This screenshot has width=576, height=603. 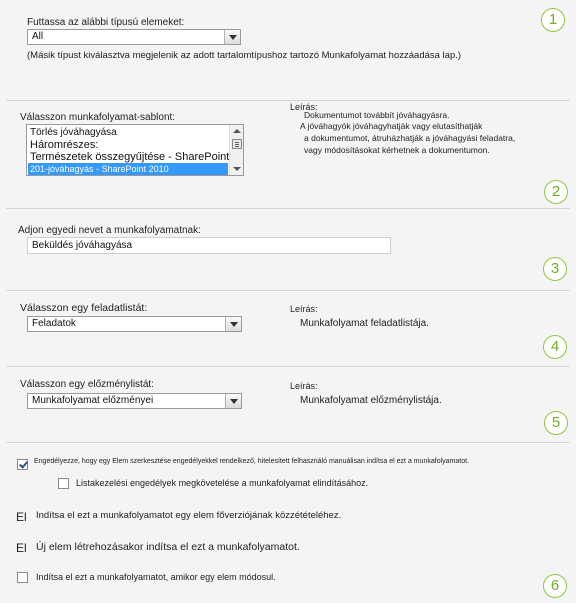 What do you see at coordinates (304, 386) in the screenshot?
I see `history-list-desc-label: Leírás:` at bounding box center [304, 386].